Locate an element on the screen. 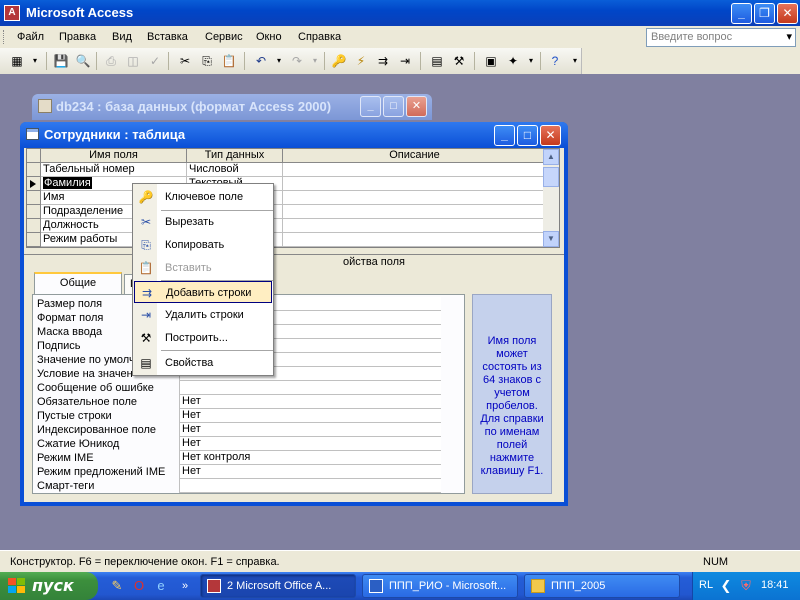 The height and width of the screenshot is (600, 800). context-item-paste: 📋 Вставить is located at coordinates (203, 268).